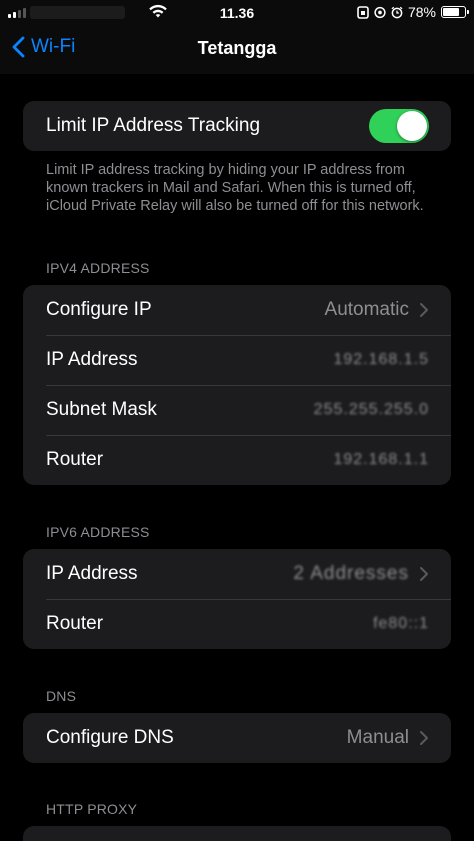  What do you see at coordinates (377, 737) in the screenshot?
I see `configure-dns-value: Manual` at bounding box center [377, 737].